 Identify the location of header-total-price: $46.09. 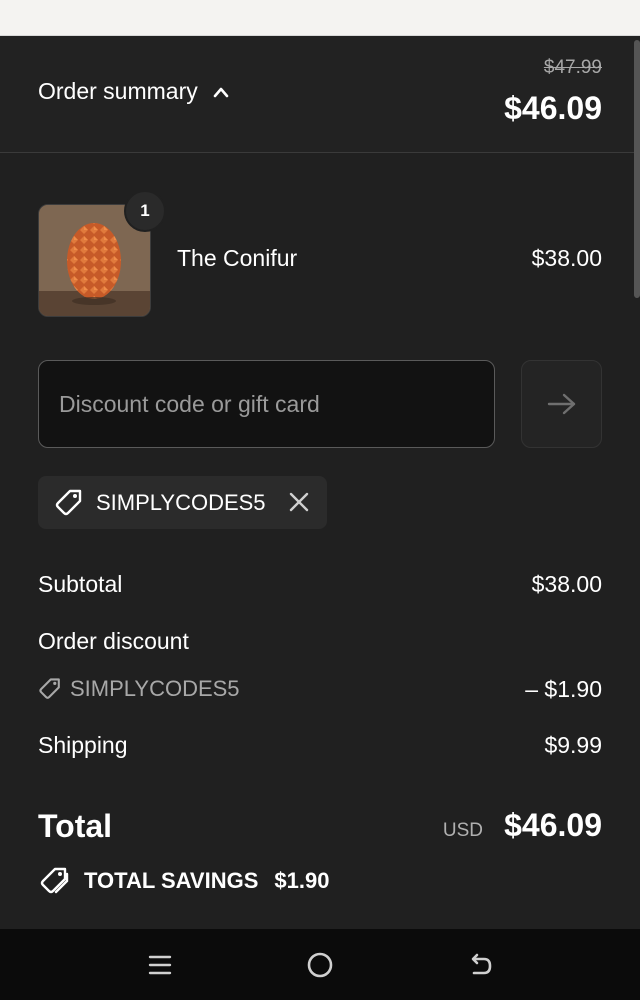
(553, 108).